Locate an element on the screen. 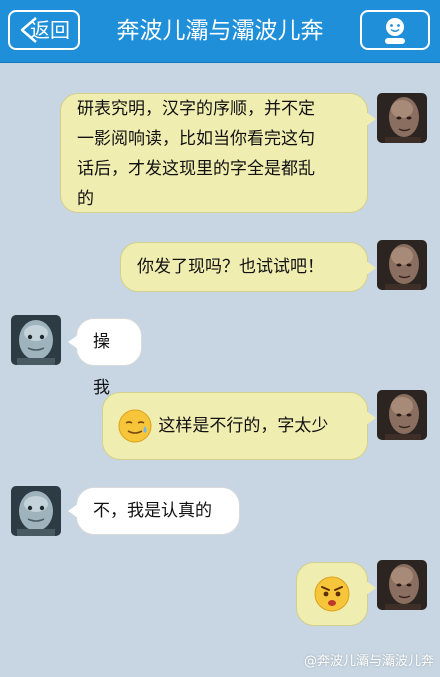 This screenshot has height=677, width=440. top-bar: 返回 奔波儿灞与灞波儿奔 is located at coordinates (220, 31).